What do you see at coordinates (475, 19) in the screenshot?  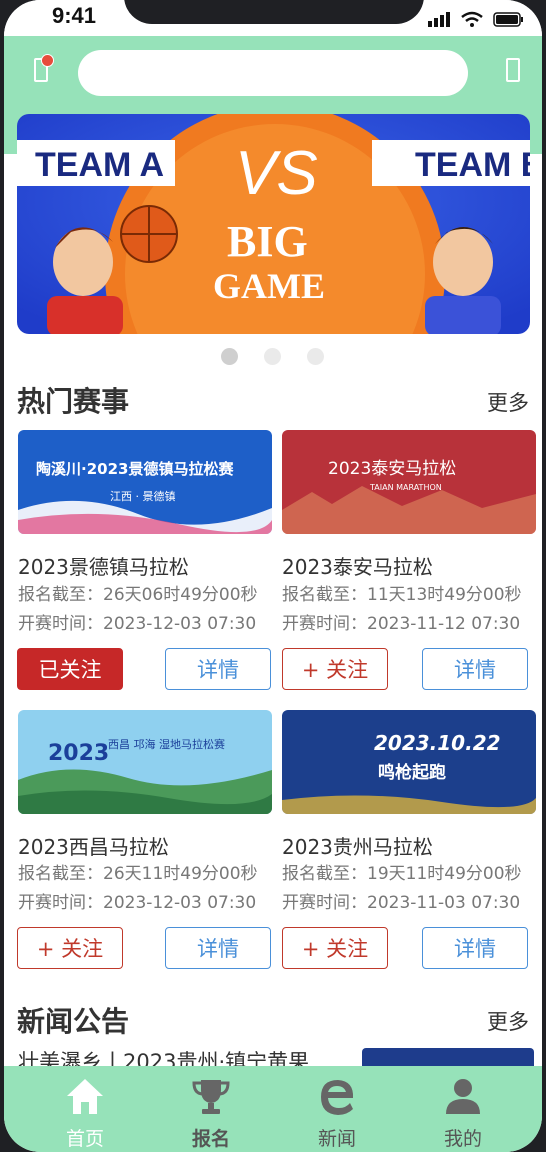 I see `signal-wifi-battery-icon` at bounding box center [475, 19].